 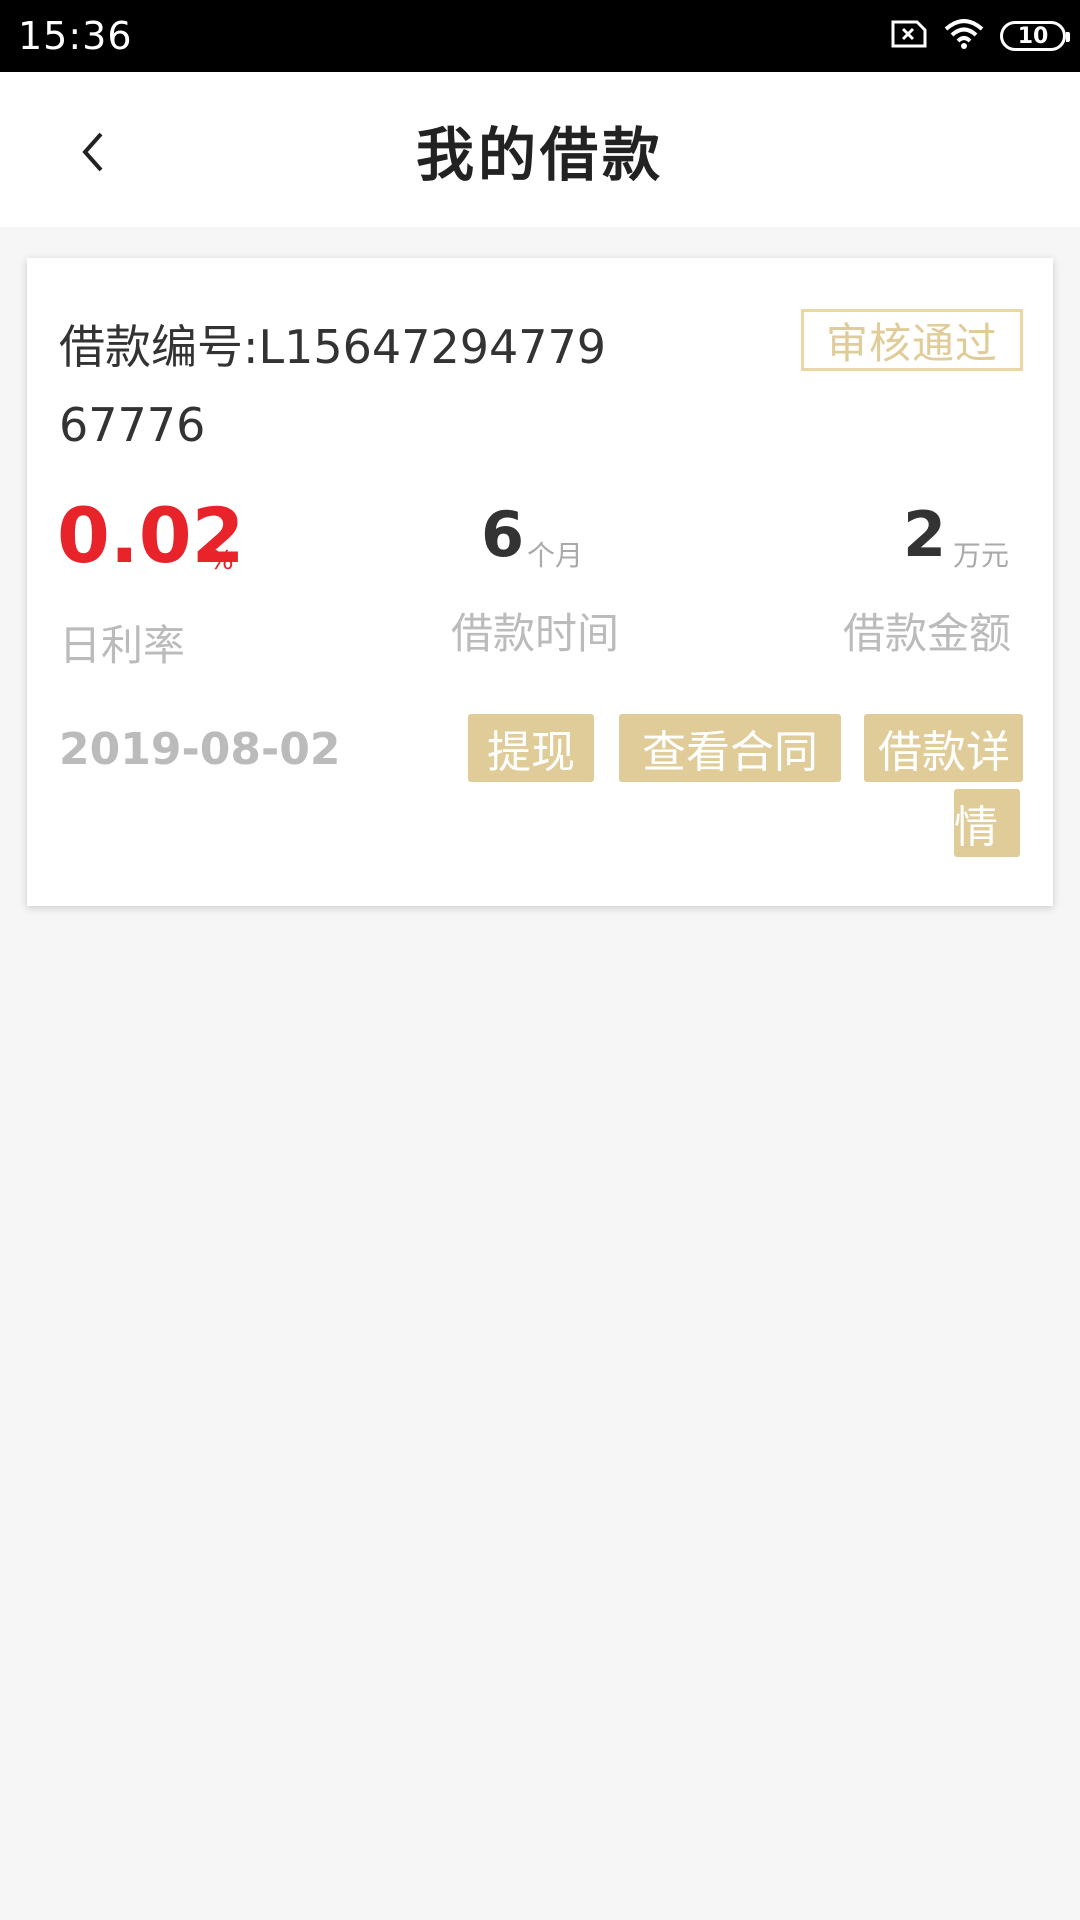 What do you see at coordinates (200, 749) in the screenshot?
I see `loan-date: 2019-08-02` at bounding box center [200, 749].